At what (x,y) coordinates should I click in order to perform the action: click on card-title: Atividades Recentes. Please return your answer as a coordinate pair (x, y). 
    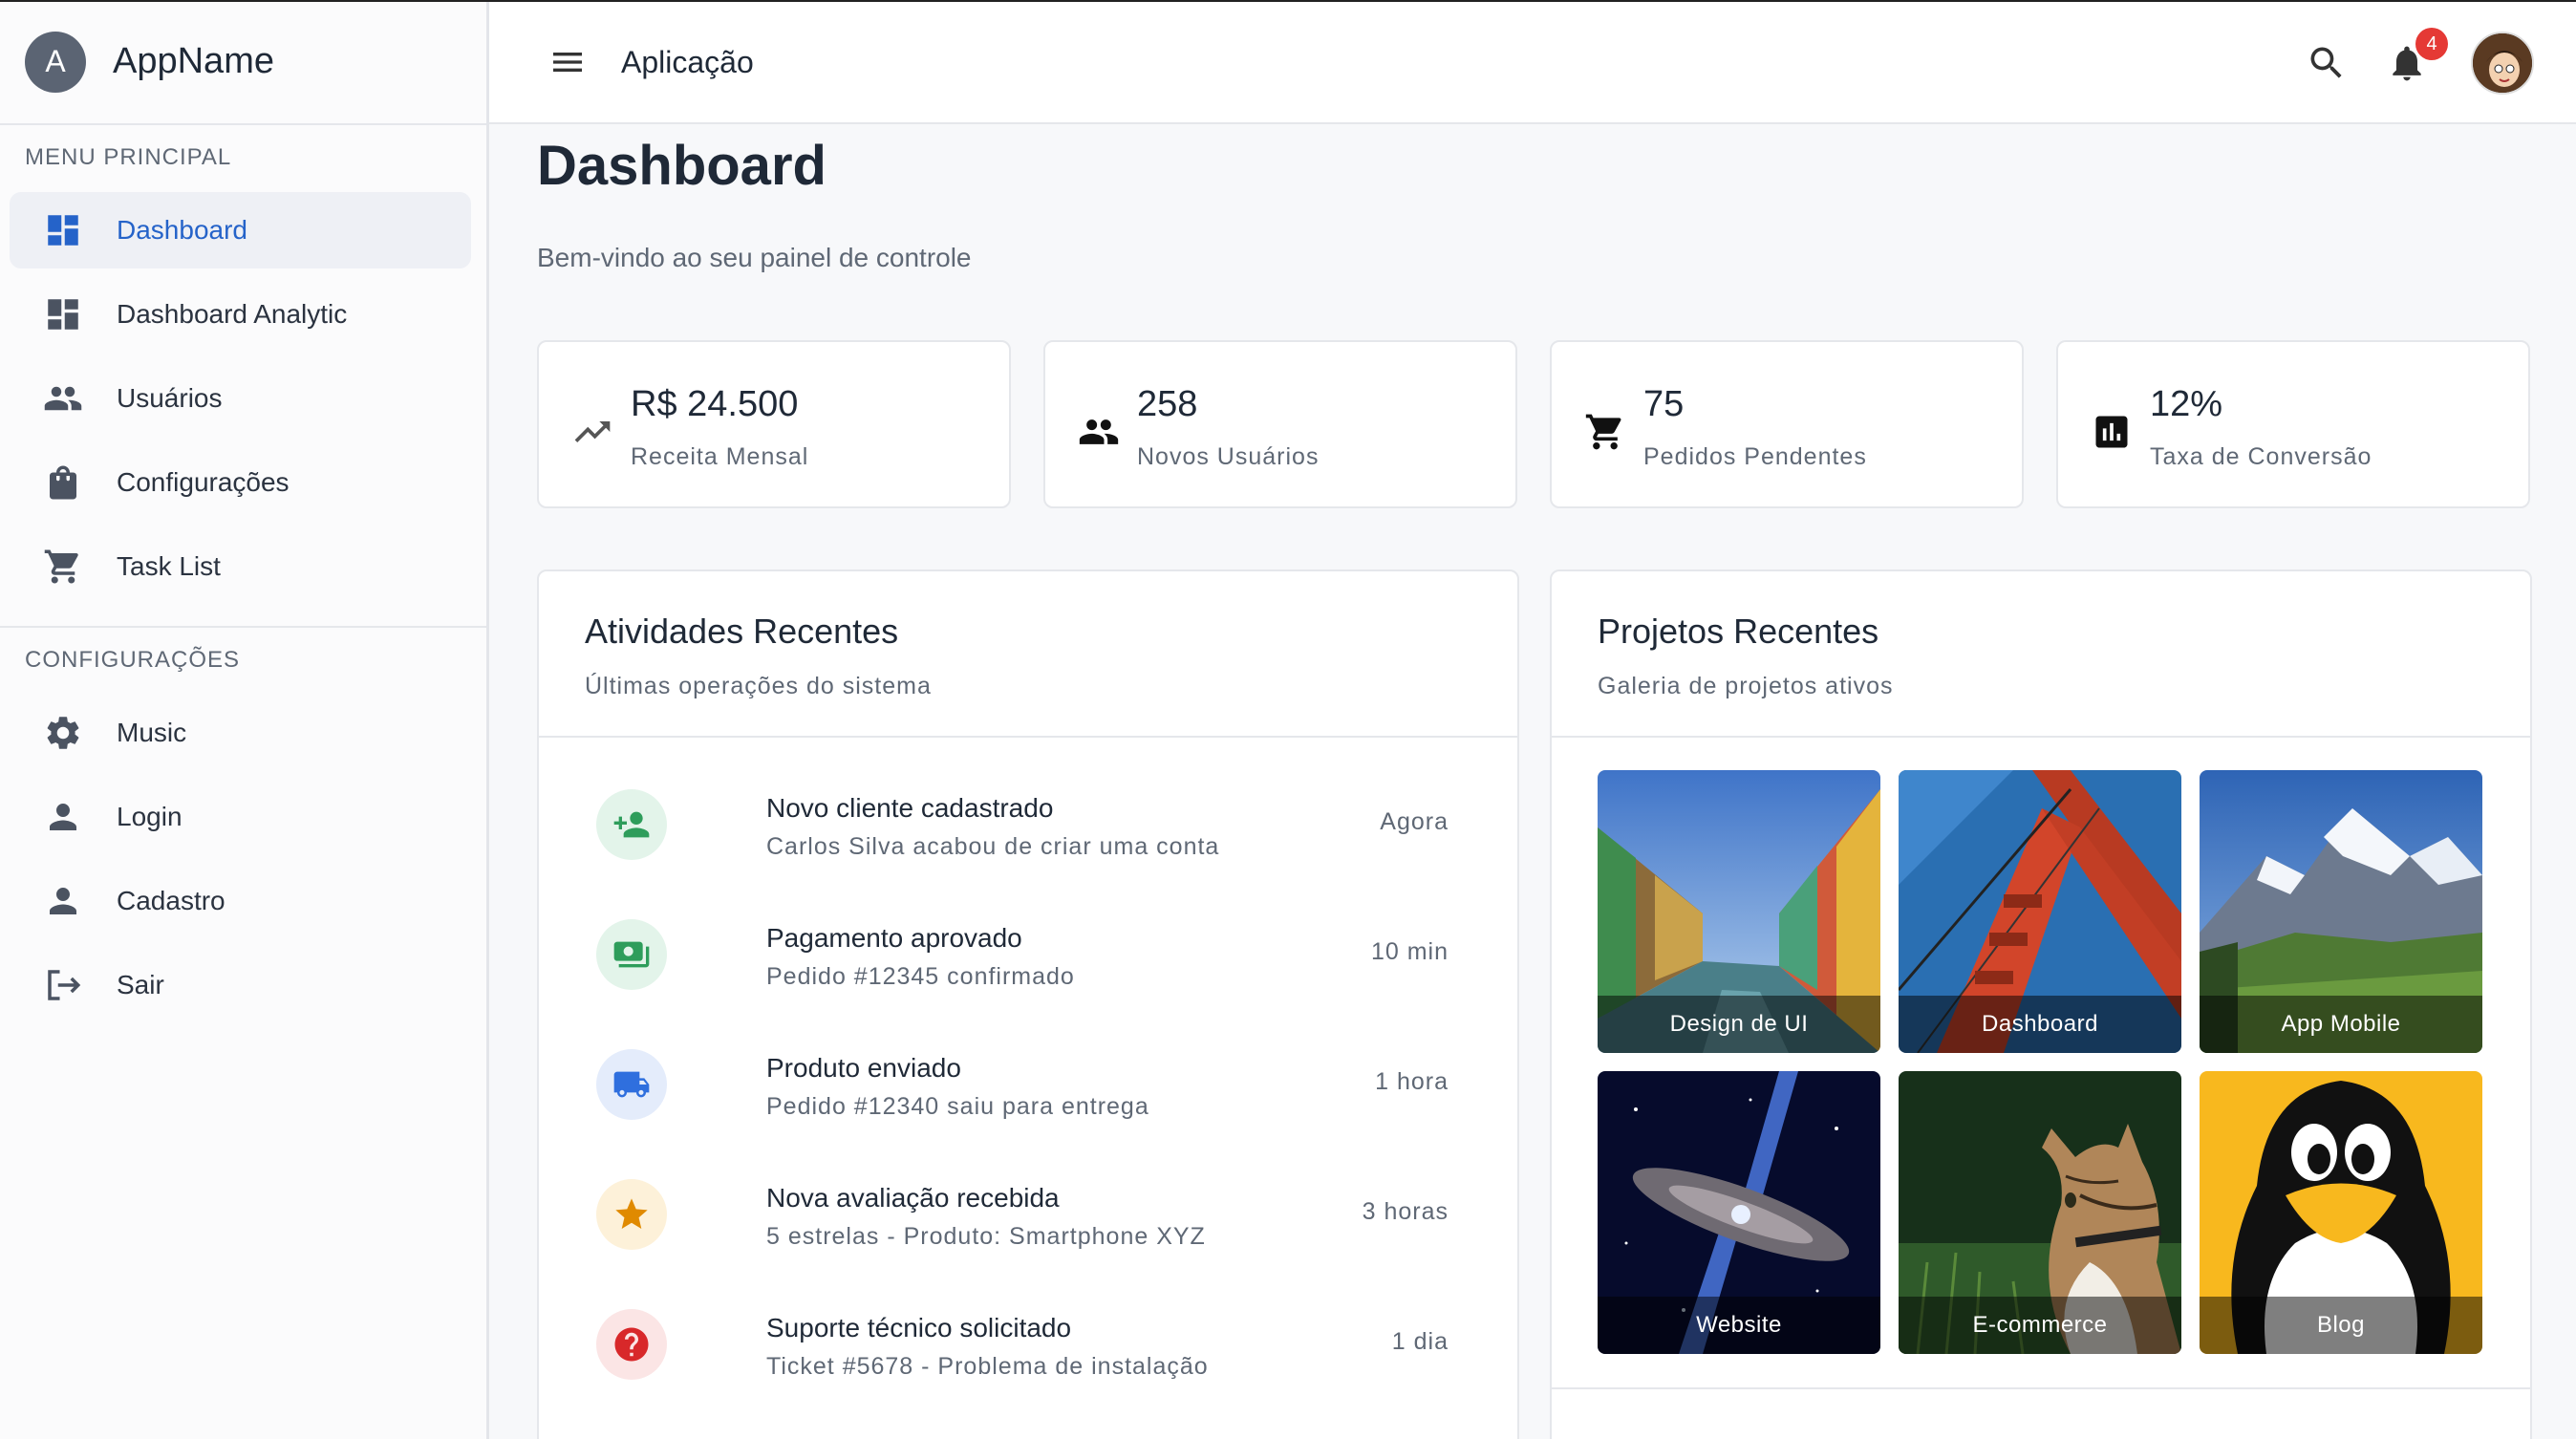
    Looking at the image, I should click on (742, 631).